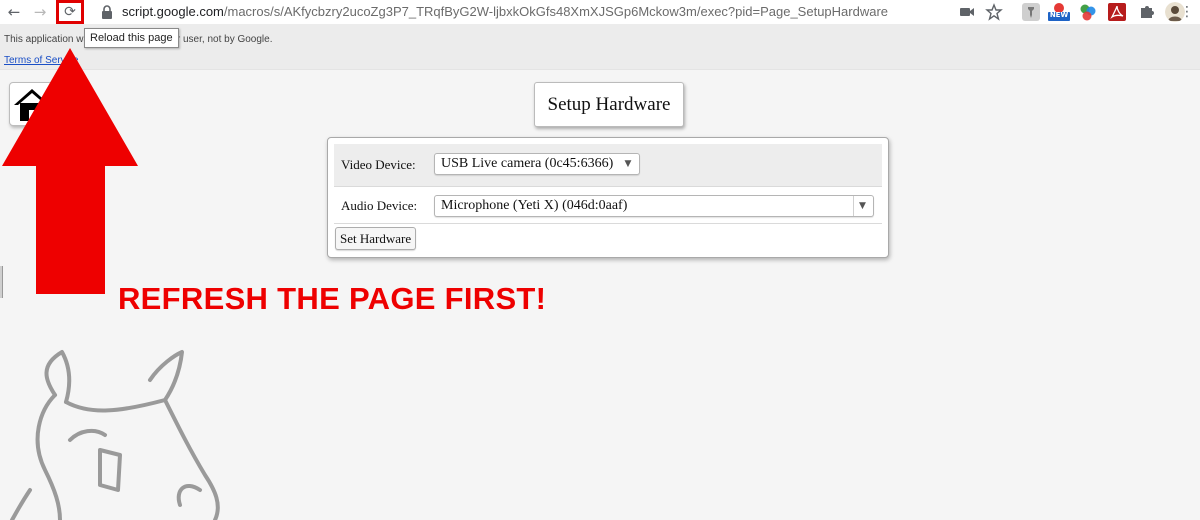 The width and height of the screenshot is (1200, 520). Describe the element at coordinates (332, 298) in the screenshot. I see `refresh-callout-text: REFRESH THE PAGE FIRST!` at that location.